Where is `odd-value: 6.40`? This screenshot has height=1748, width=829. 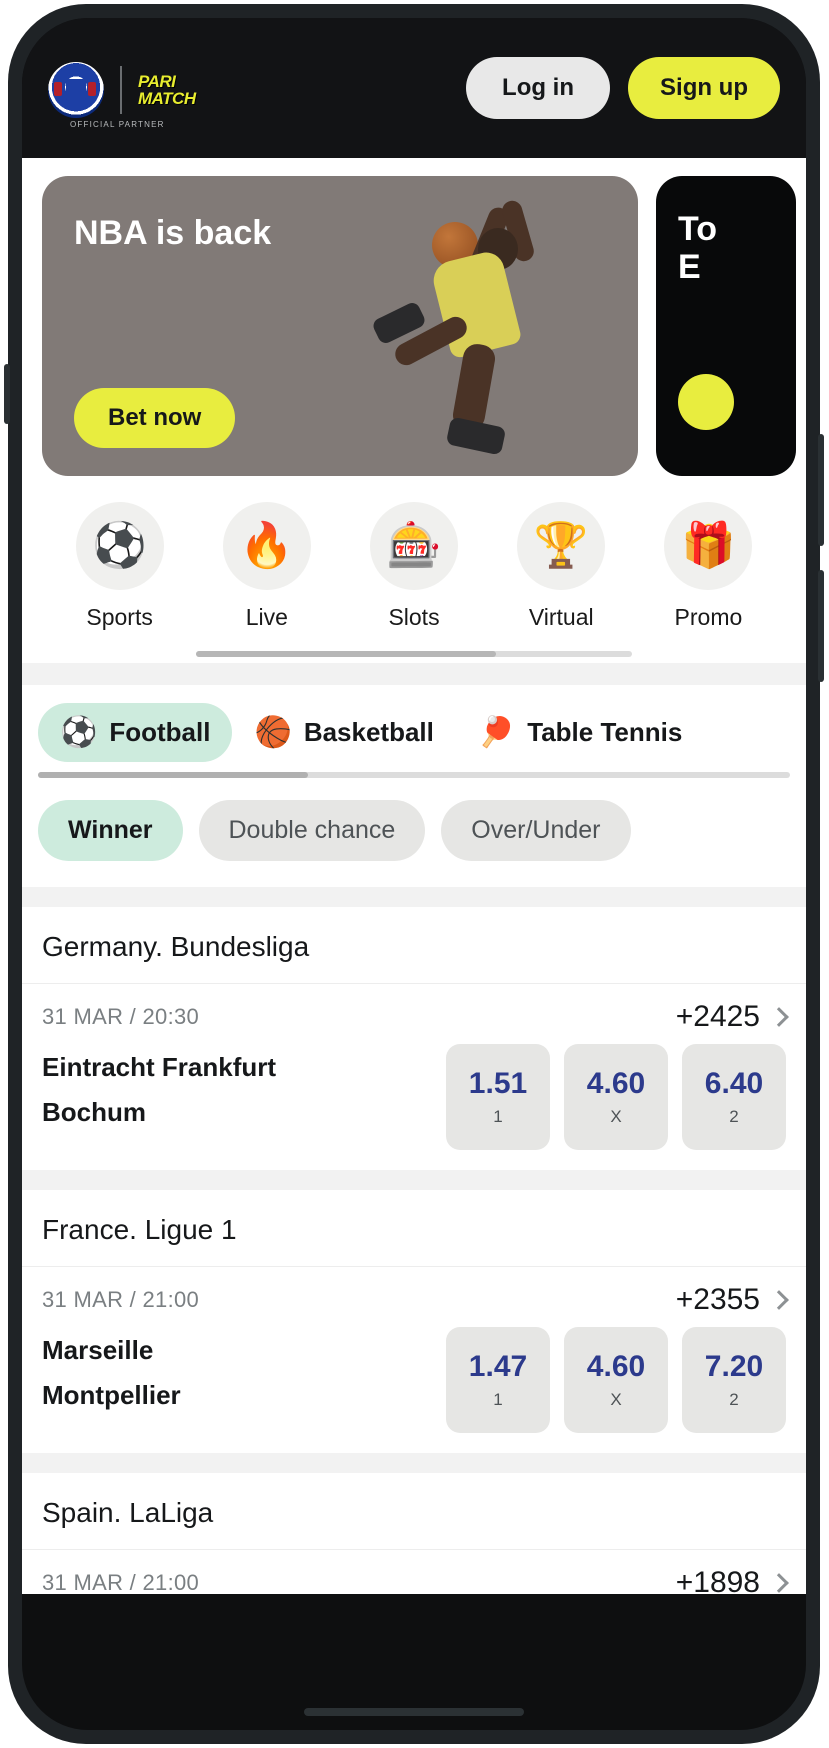 odd-value: 6.40 is located at coordinates (734, 1083).